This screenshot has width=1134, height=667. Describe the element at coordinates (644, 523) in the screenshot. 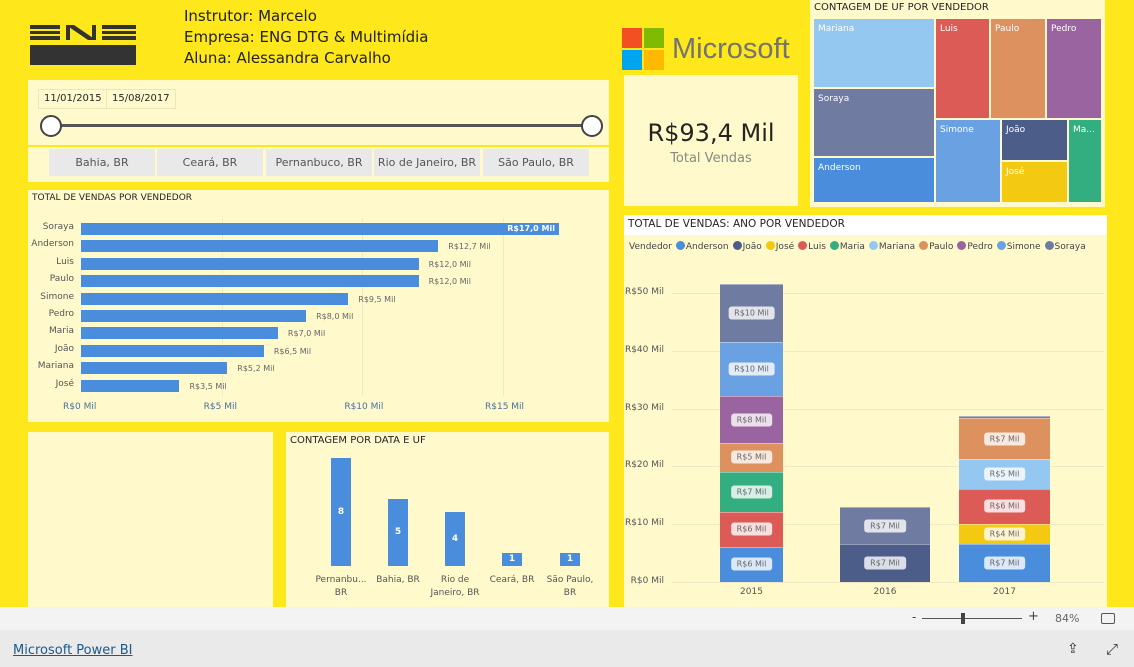

I see `y-tick-label: R$10 Mil` at that location.